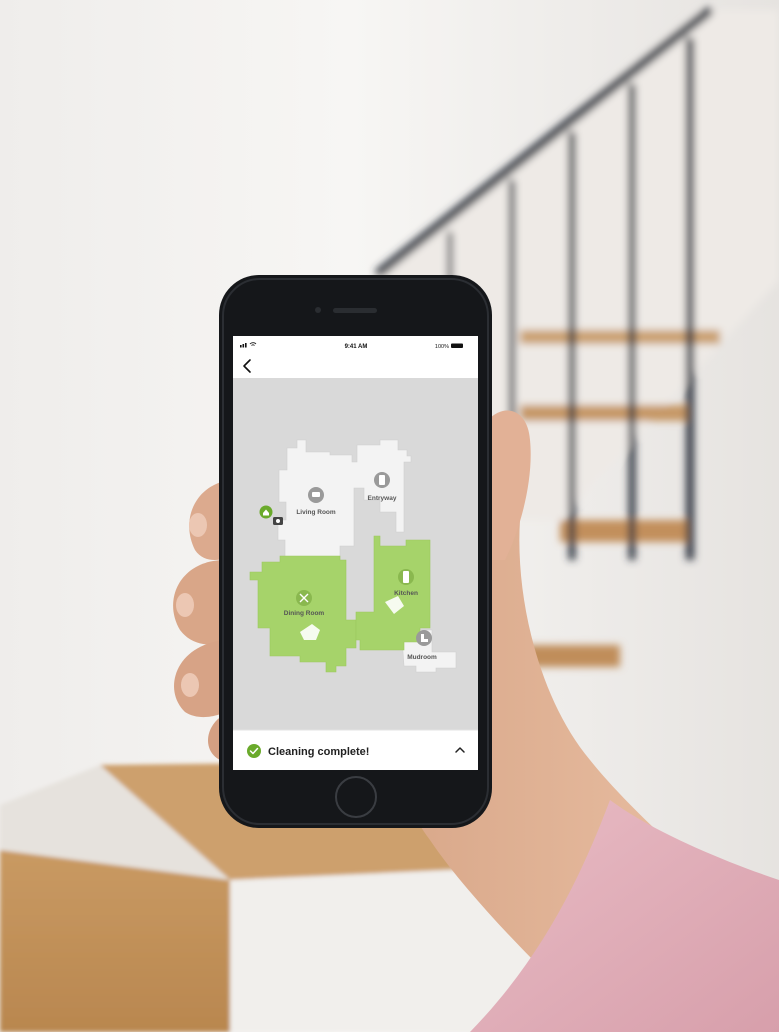  I want to click on status-time: 9:41 AM, so click(356, 347).